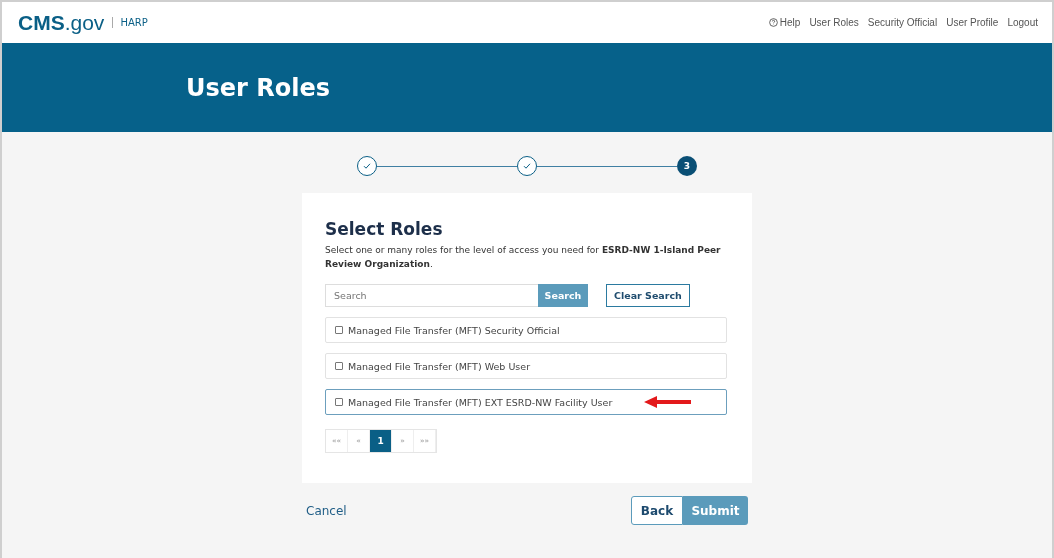  What do you see at coordinates (834, 22) in the screenshot?
I see `nav-link: User Roles` at bounding box center [834, 22].